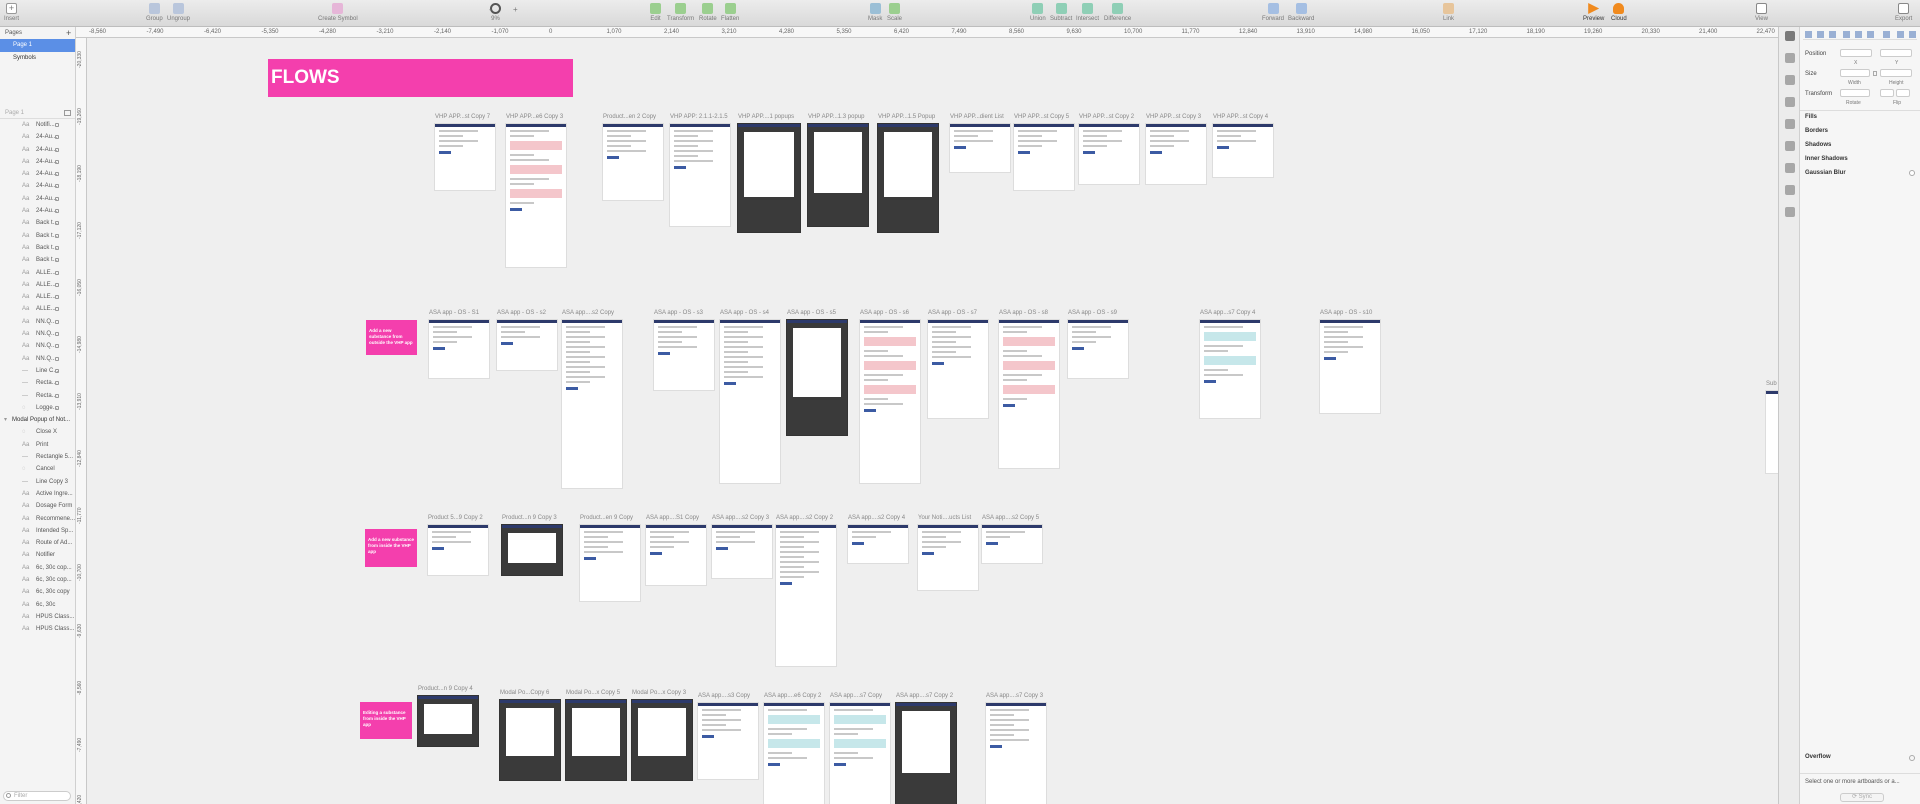 The height and width of the screenshot is (804, 1920). Describe the element at coordinates (908, 173) in the screenshot. I see `artboard: VHP APP...1.5 Popup` at that location.